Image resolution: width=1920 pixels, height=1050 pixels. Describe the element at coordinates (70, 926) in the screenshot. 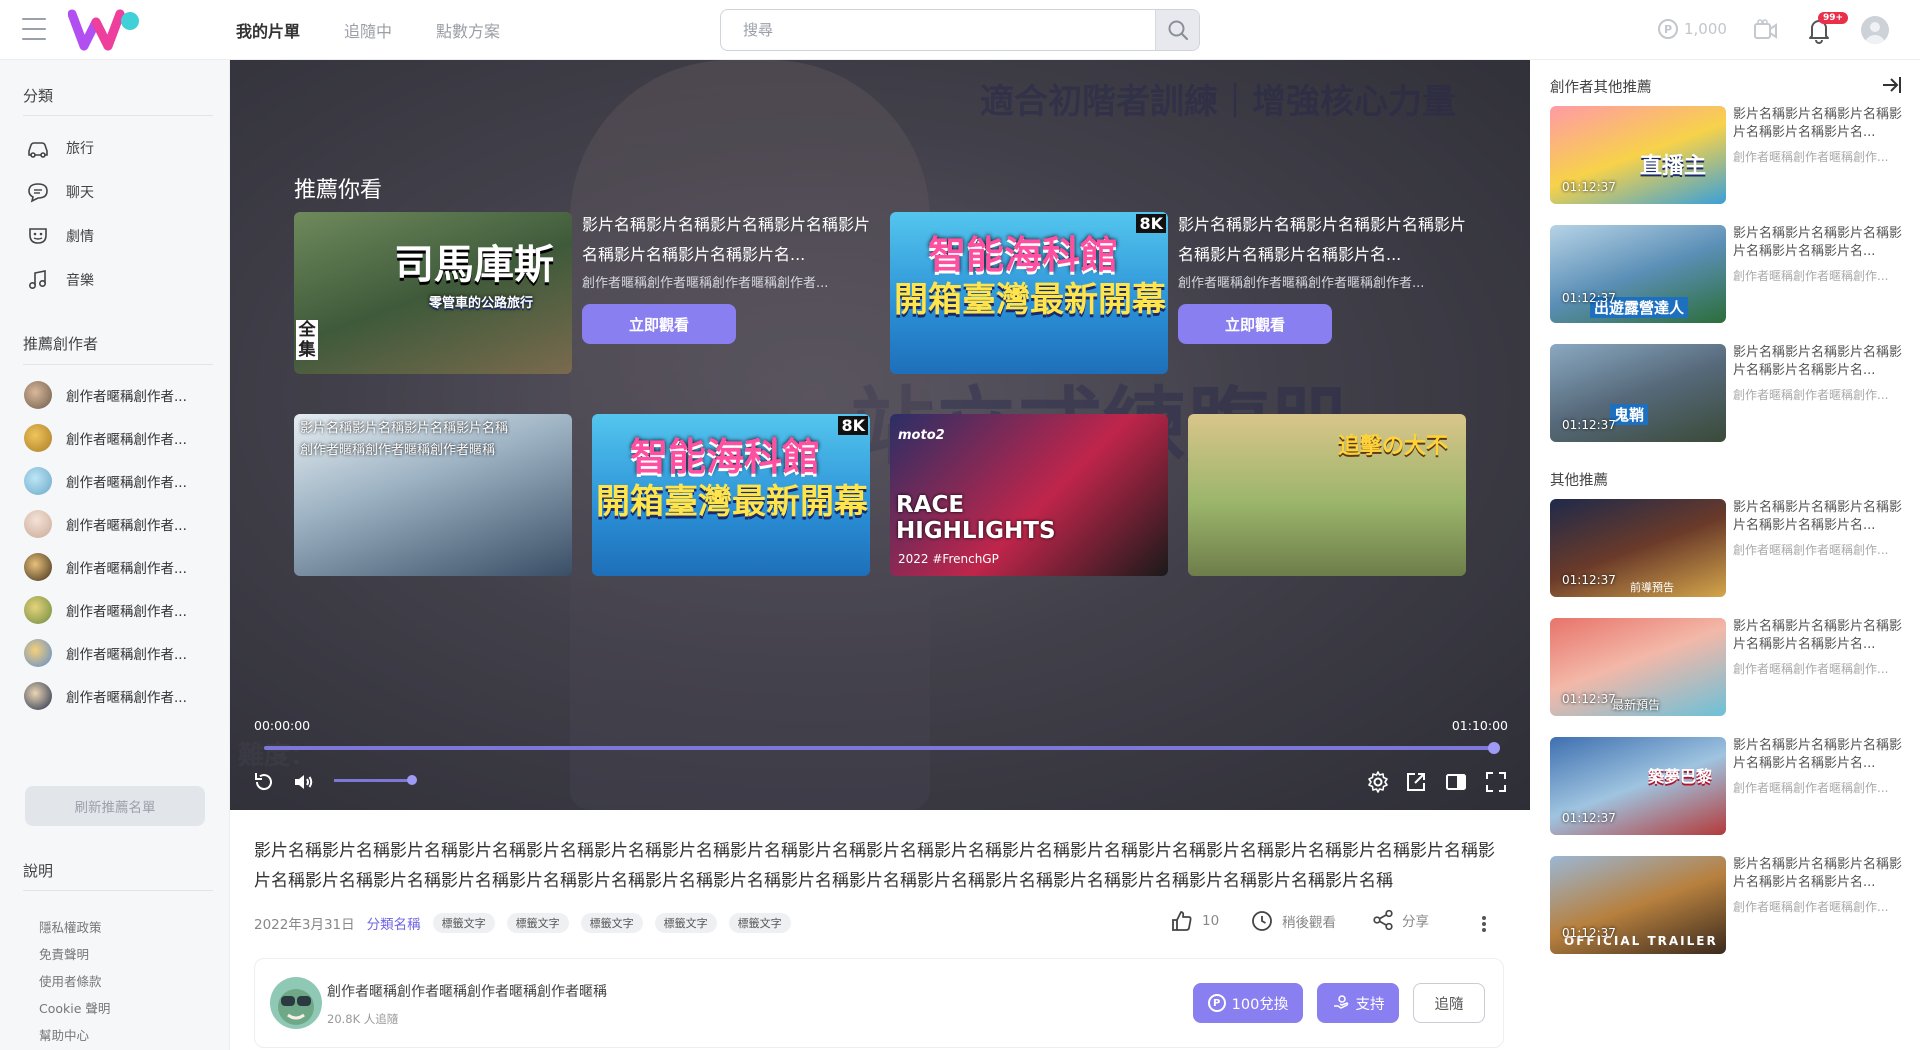

I see `privacy-policy-link: 隱私權政策` at that location.